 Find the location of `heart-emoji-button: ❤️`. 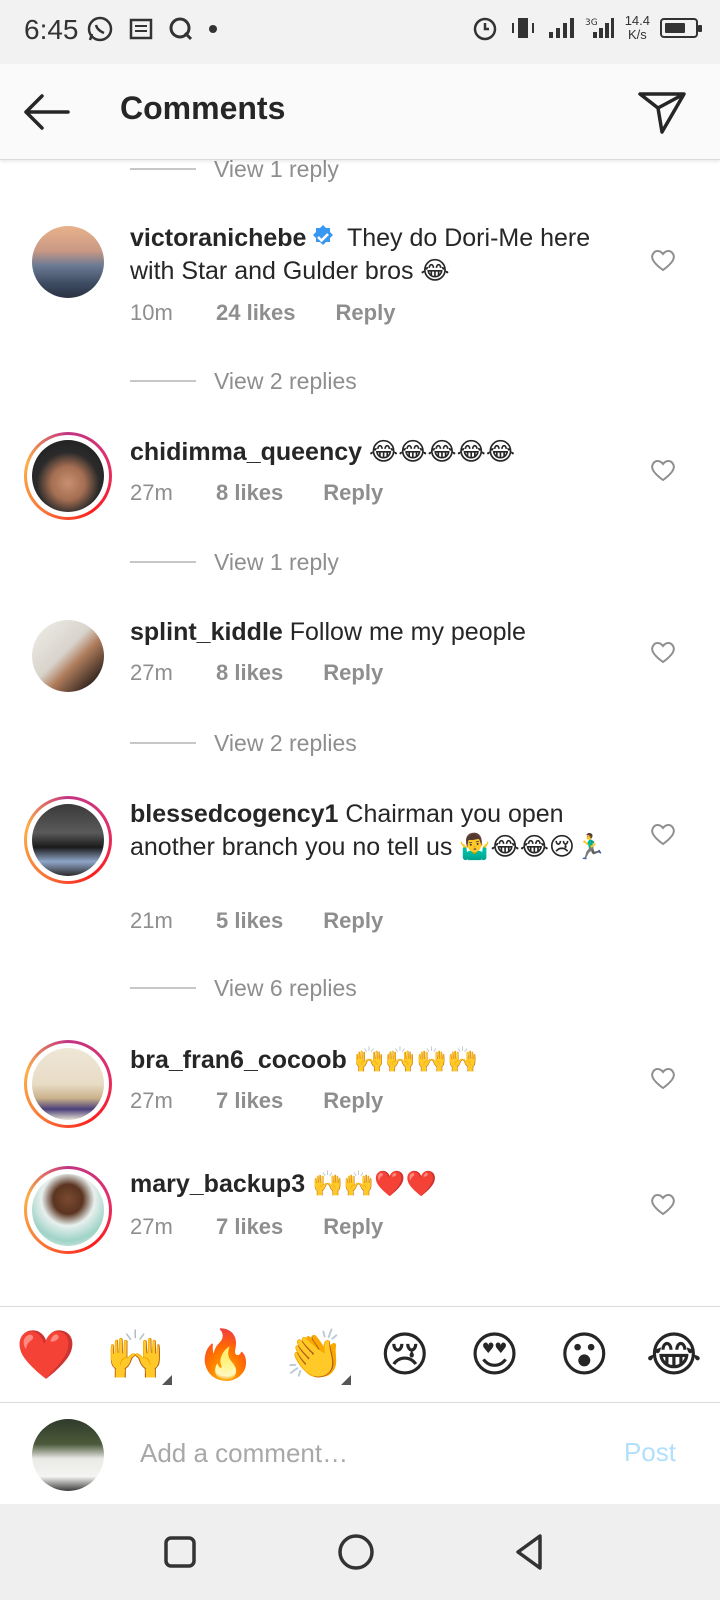

heart-emoji-button: ❤️ is located at coordinates (46, 1355).